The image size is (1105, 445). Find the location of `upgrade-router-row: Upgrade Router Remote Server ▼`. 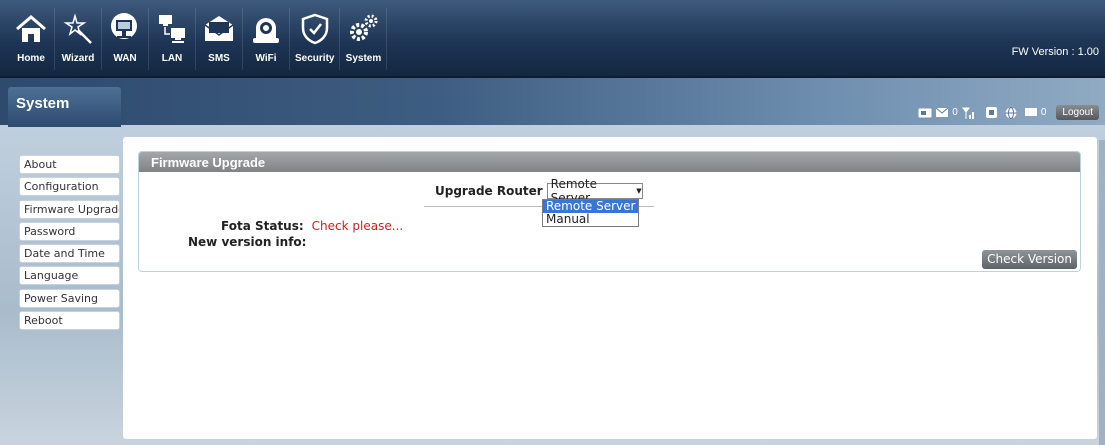

upgrade-router-row: Upgrade Router Remote Server ▼ is located at coordinates (539, 191).